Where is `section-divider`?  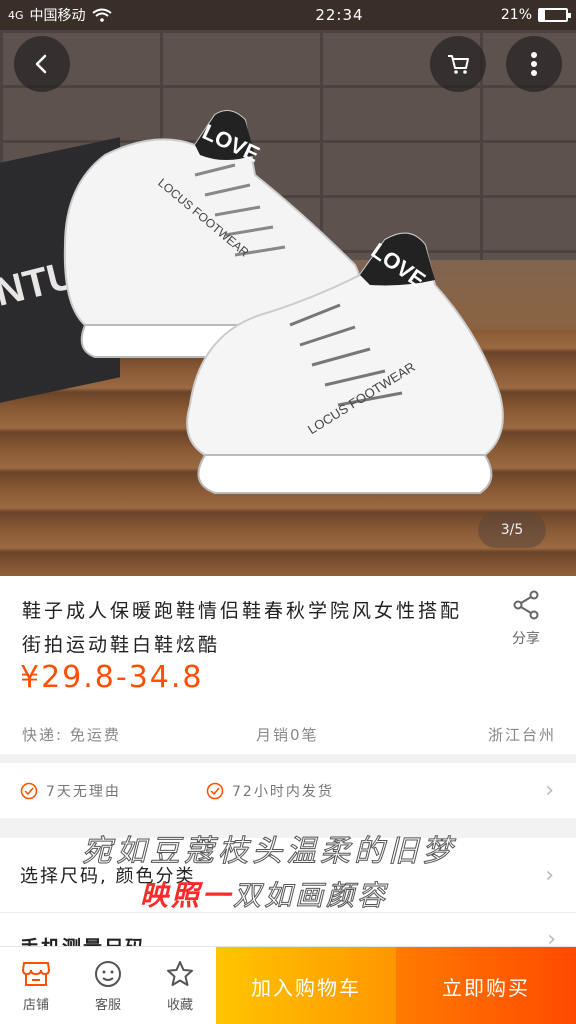
section-divider is located at coordinates (288, 758).